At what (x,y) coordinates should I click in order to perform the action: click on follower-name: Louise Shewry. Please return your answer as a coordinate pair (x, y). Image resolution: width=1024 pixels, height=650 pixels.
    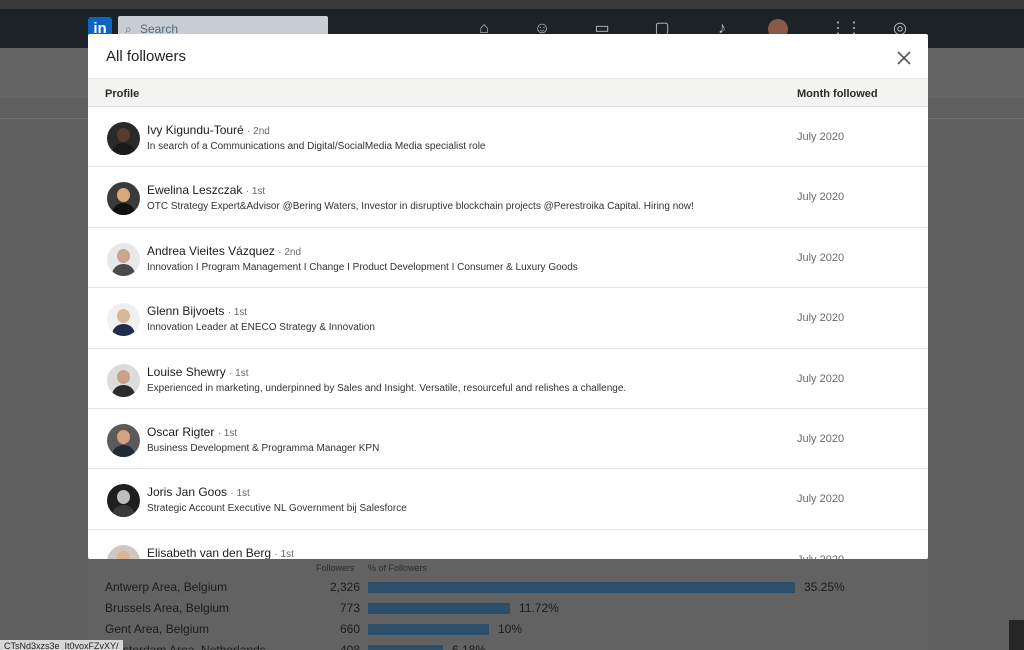
    Looking at the image, I should click on (186, 372).